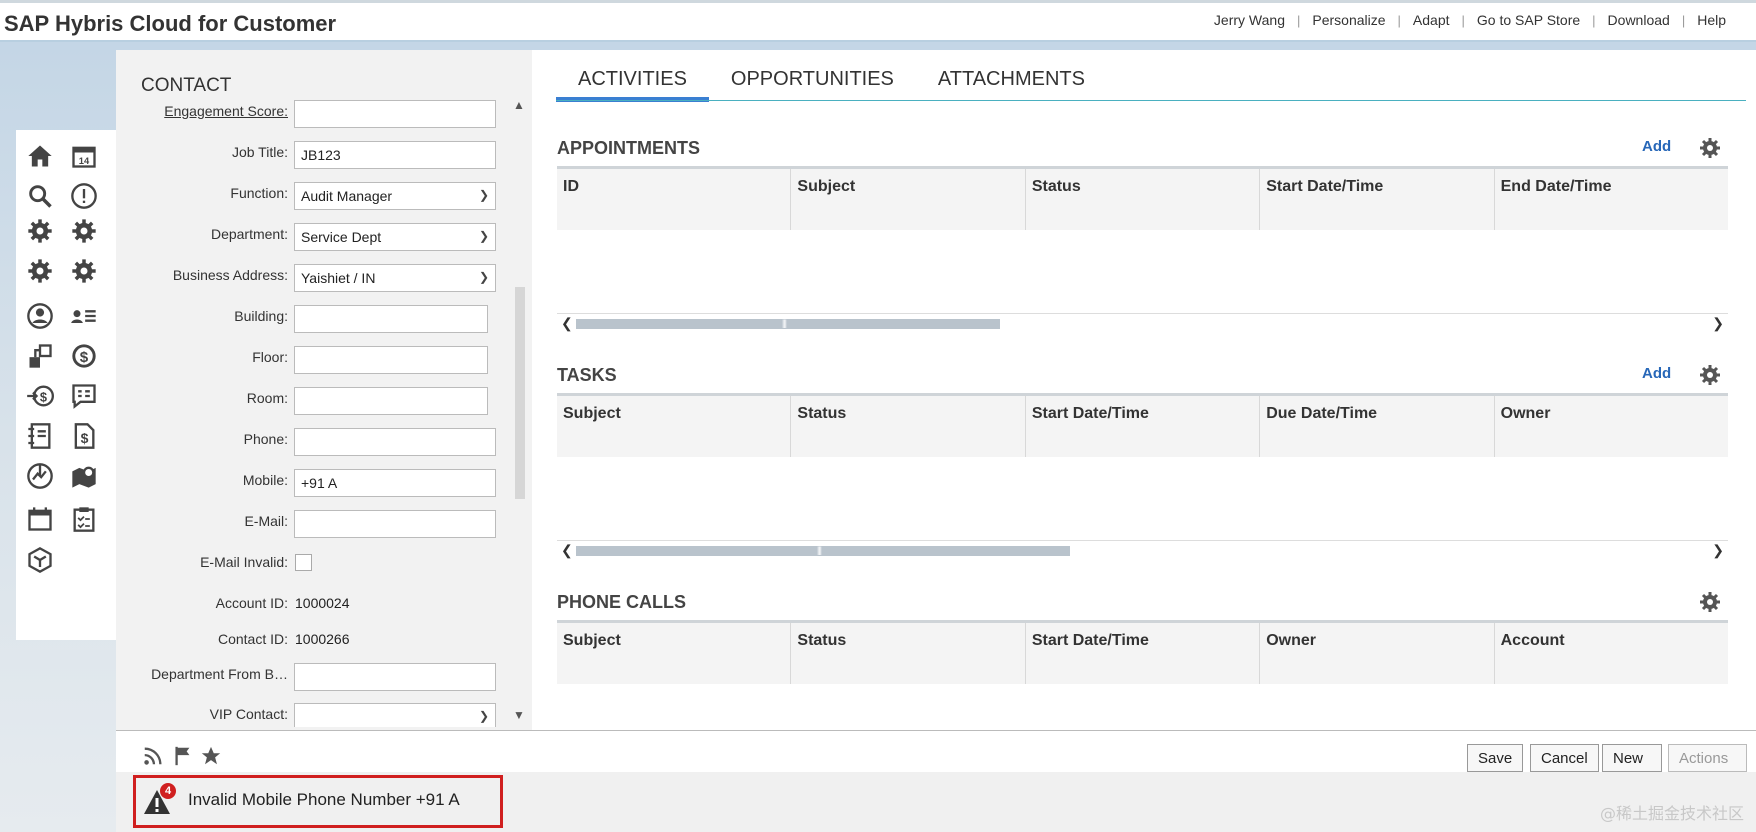  I want to click on job-title-input: JB123, so click(395, 155).